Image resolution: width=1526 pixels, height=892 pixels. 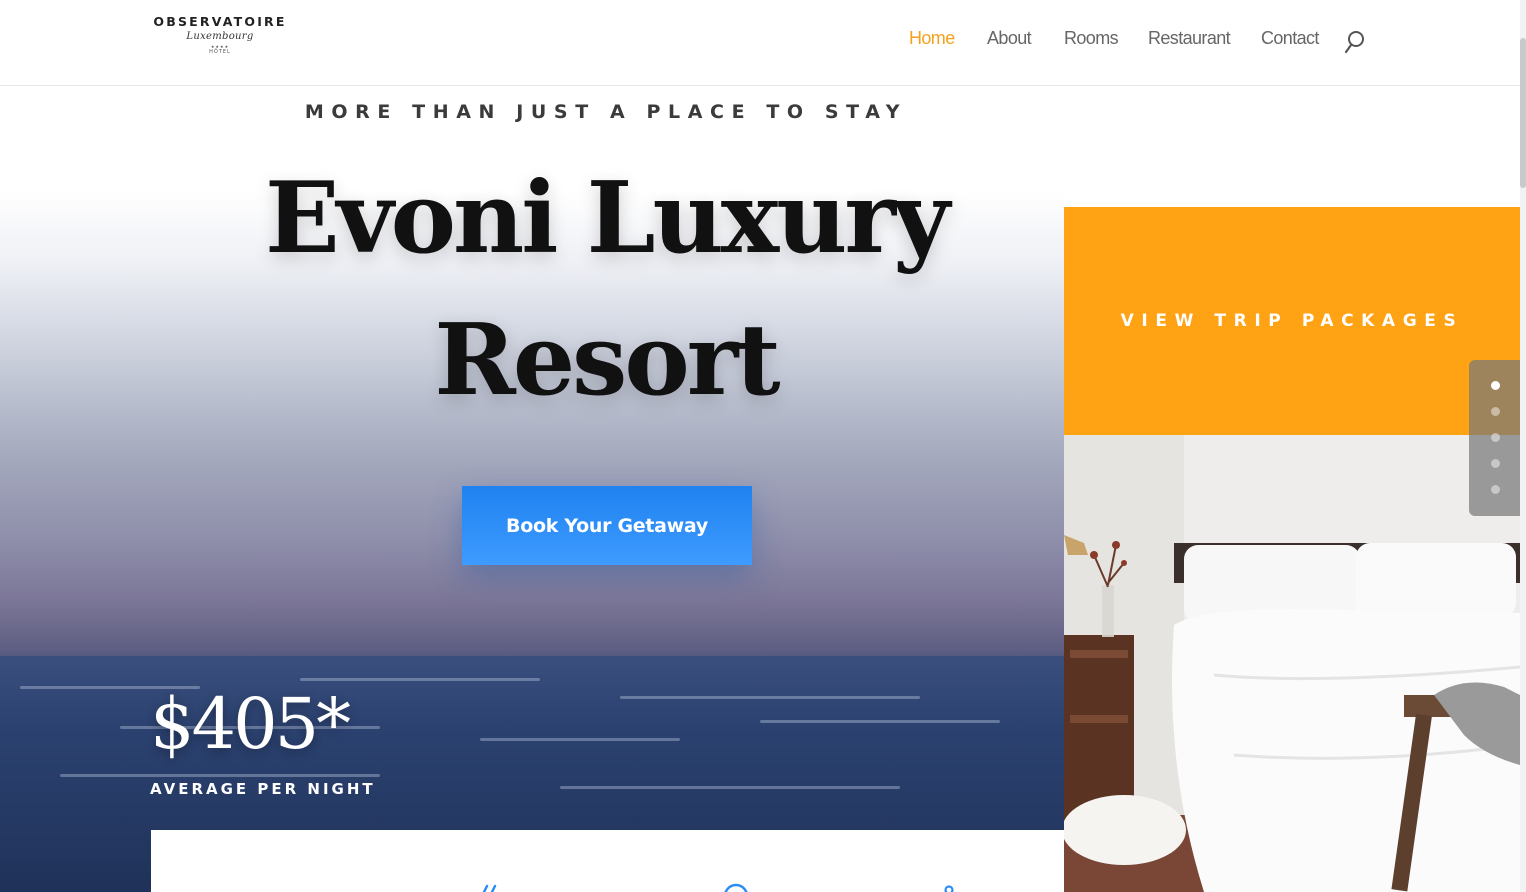 What do you see at coordinates (949, 888) in the screenshot?
I see `person-icon` at bounding box center [949, 888].